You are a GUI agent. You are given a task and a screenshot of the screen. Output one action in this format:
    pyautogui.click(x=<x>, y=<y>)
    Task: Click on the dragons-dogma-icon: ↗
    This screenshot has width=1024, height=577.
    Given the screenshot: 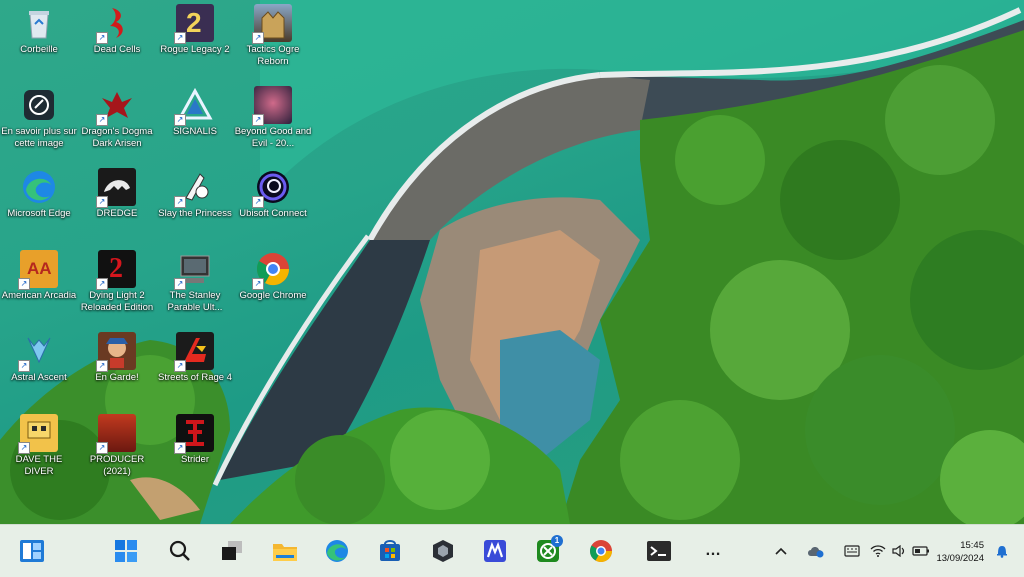 What is the action you would take?
    pyautogui.click(x=116, y=106)
    